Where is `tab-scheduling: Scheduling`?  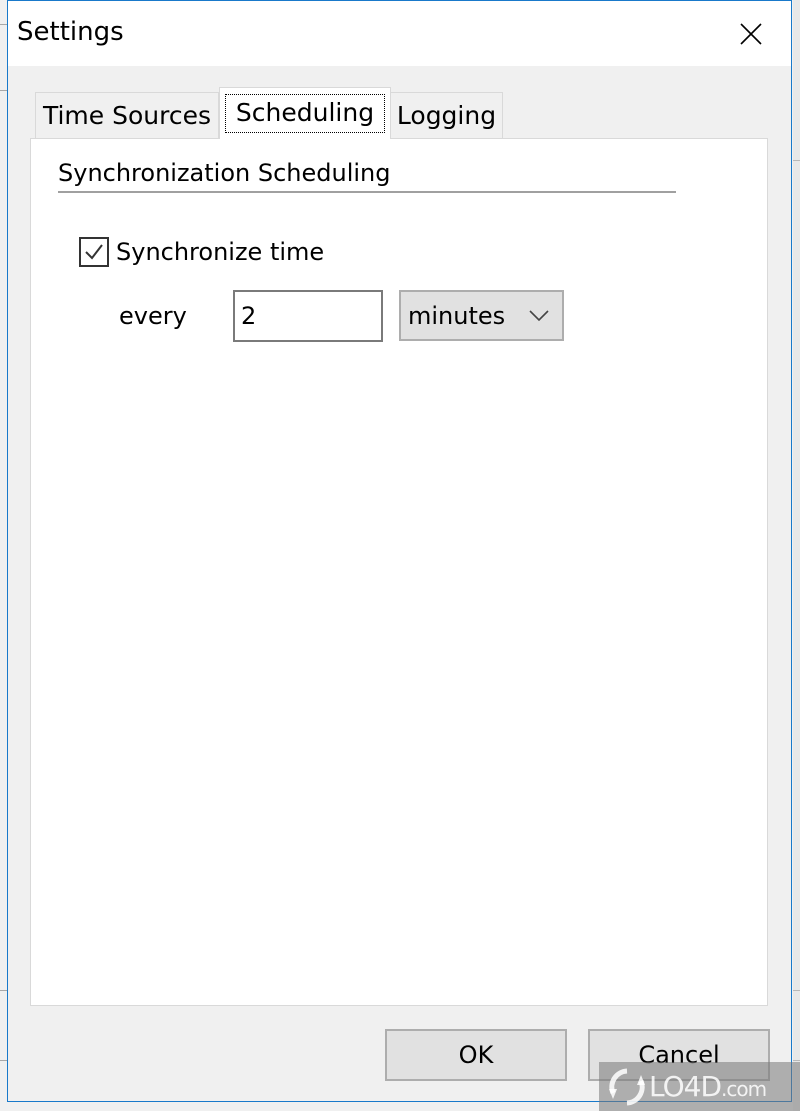 tab-scheduling: Scheduling is located at coordinates (305, 113).